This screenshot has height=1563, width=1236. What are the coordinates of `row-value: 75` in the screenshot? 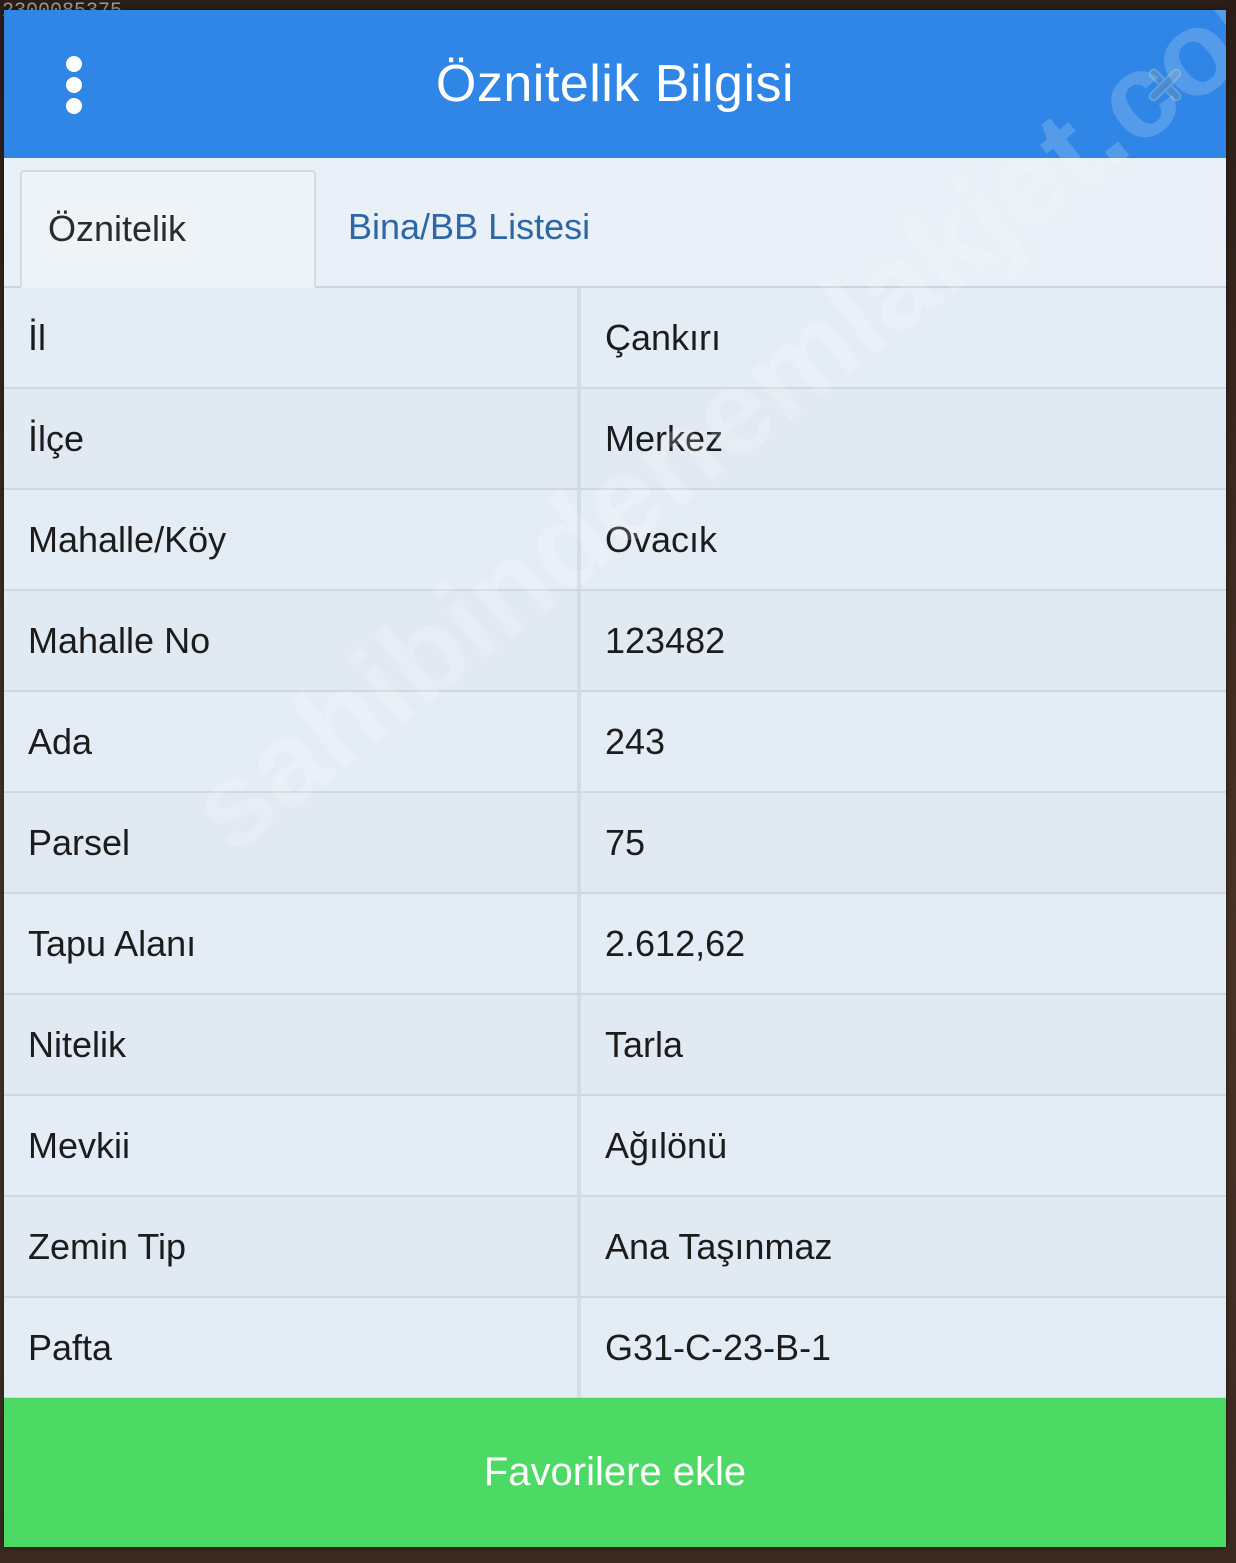 It's located at (625, 842).